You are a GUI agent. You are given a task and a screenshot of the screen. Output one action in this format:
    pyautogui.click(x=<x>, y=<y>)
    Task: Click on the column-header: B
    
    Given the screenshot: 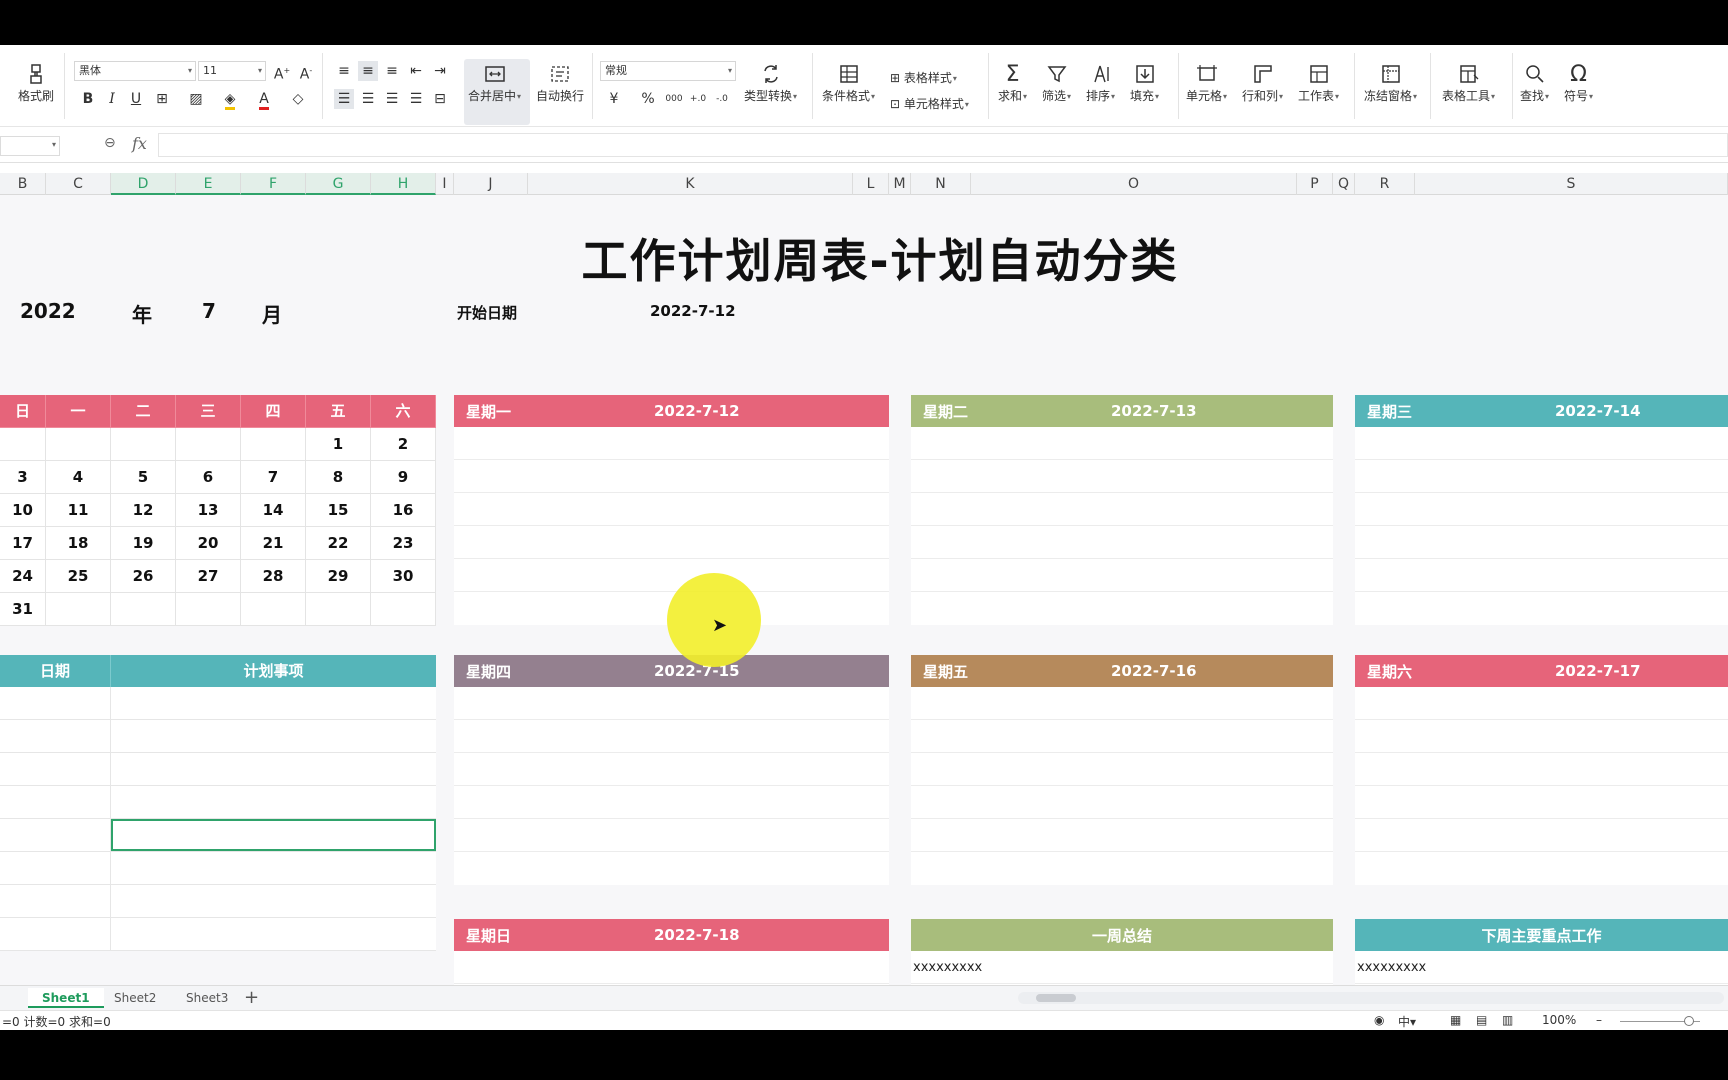 What is the action you would take?
    pyautogui.click(x=23, y=184)
    